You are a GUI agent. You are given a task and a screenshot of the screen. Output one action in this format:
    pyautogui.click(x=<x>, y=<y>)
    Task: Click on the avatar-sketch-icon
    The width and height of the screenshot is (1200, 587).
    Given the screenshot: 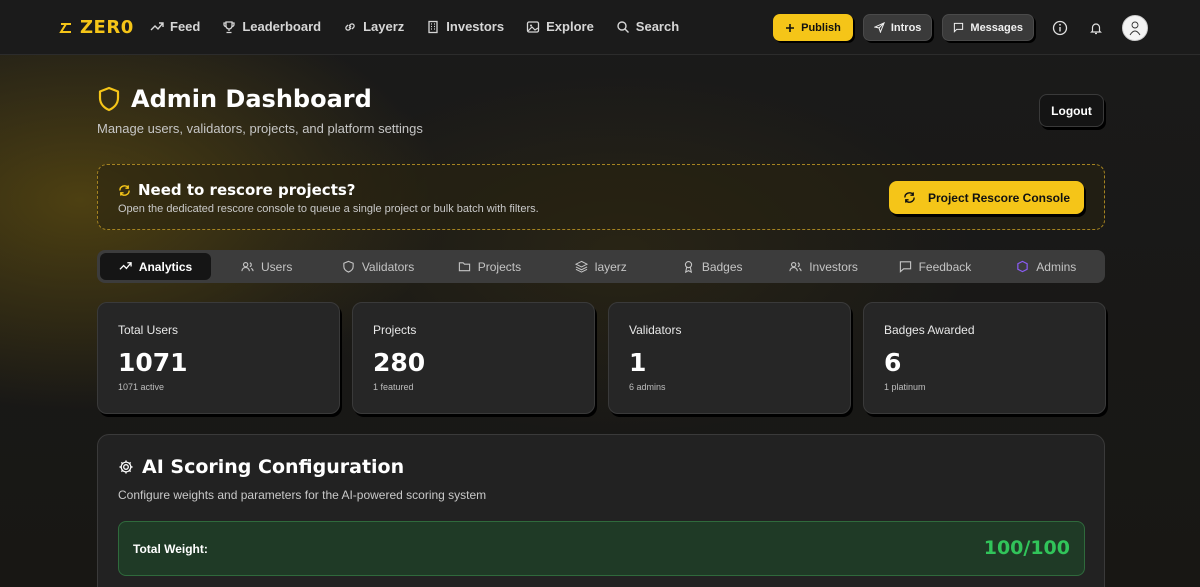 What is the action you would take?
    pyautogui.click(x=1135, y=28)
    